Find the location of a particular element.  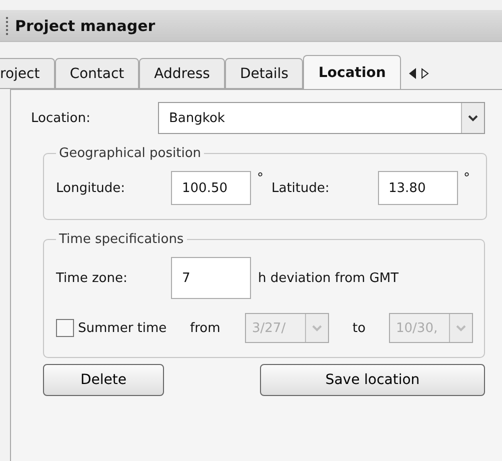

action-button: Save location is located at coordinates (372, 380).